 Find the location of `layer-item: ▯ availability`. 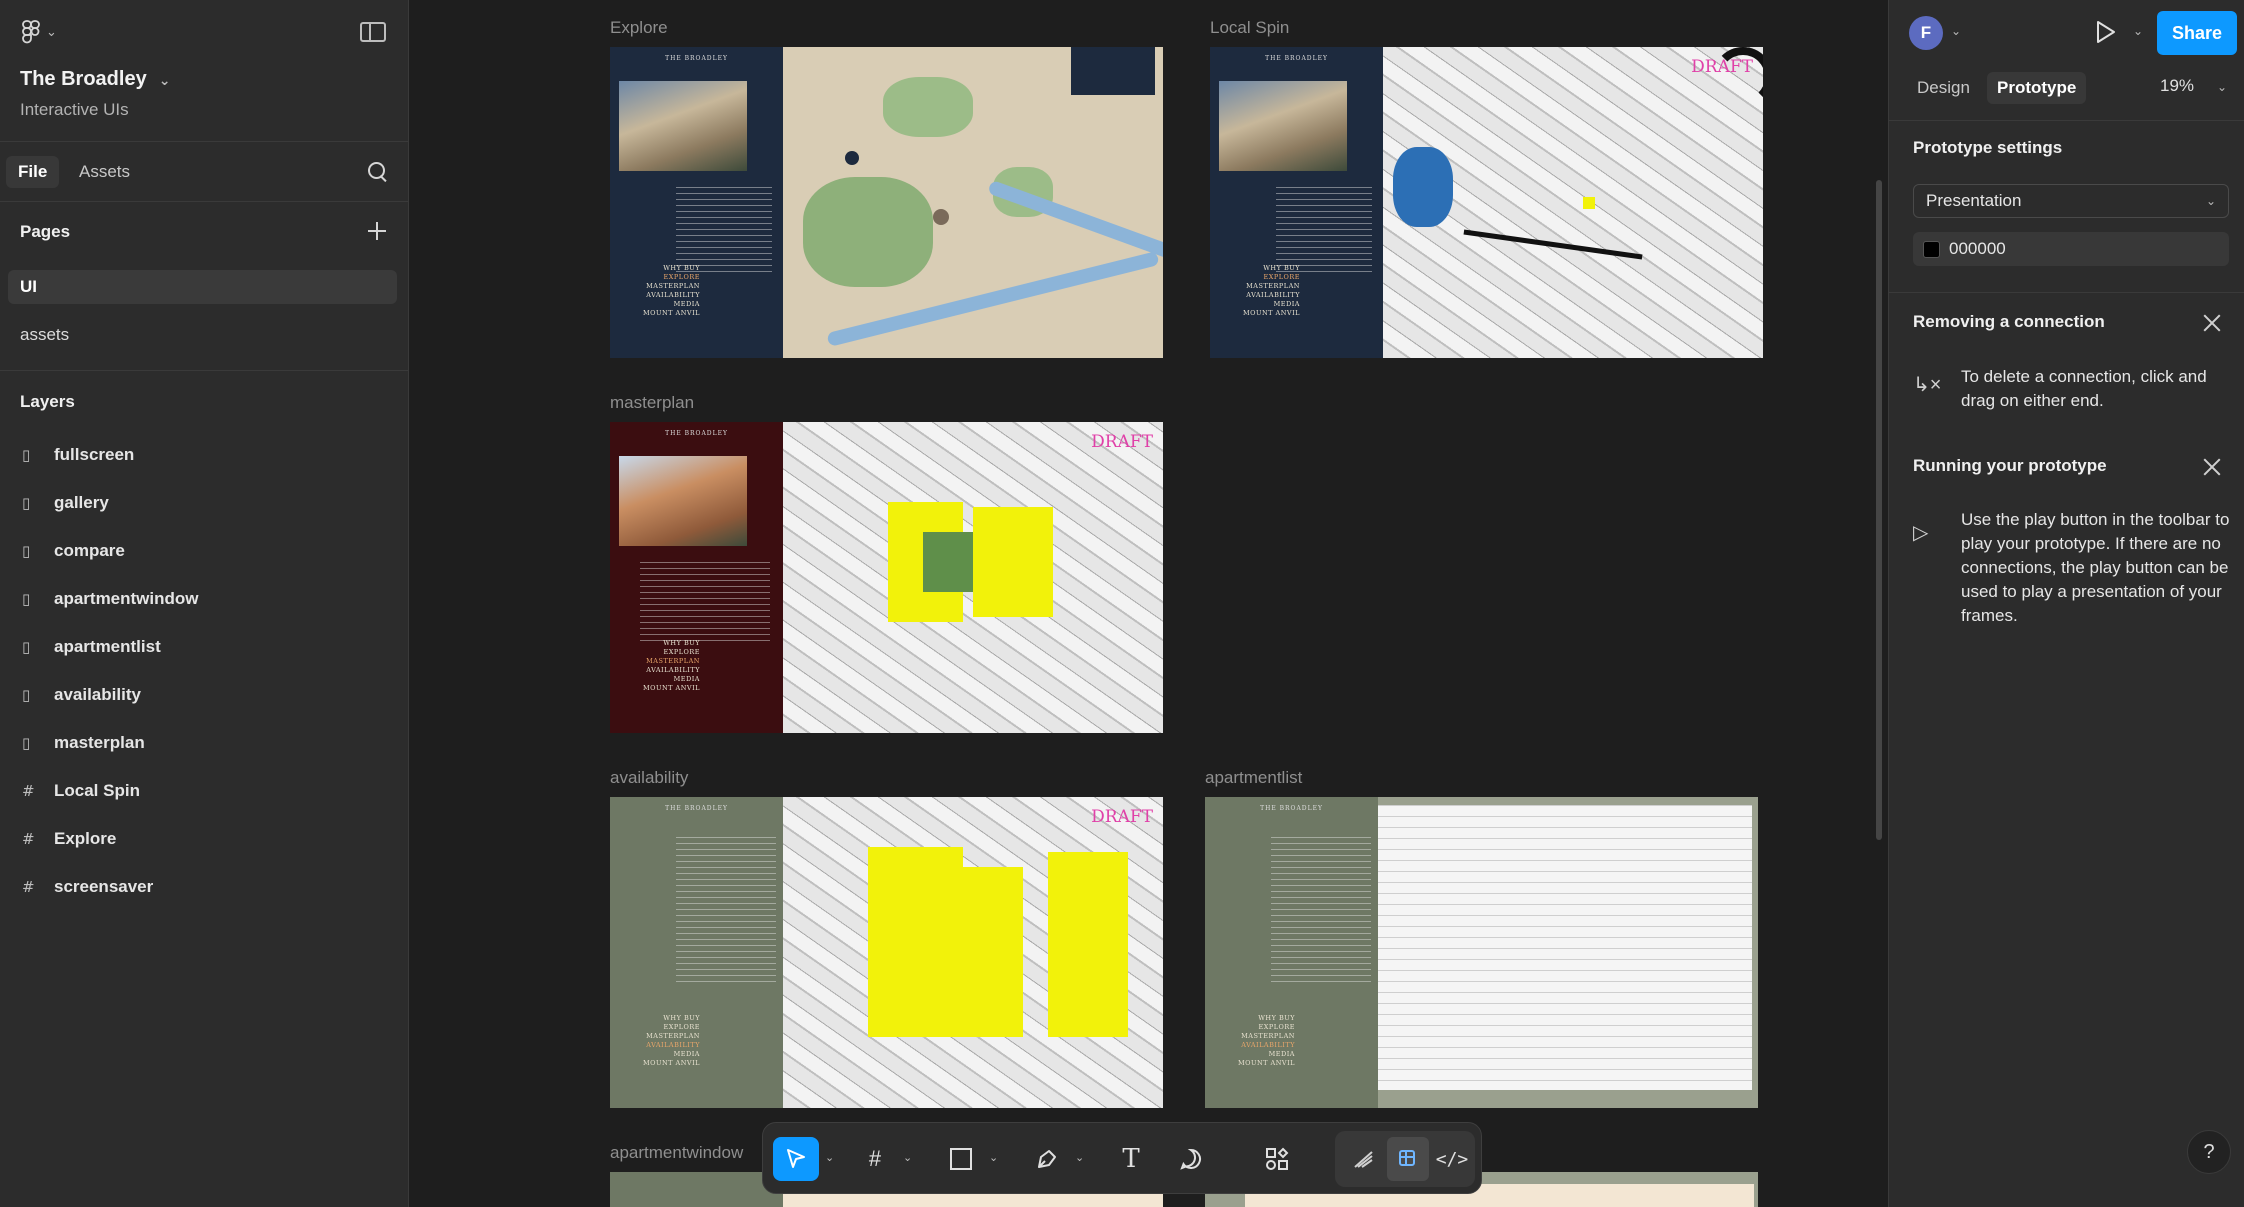

layer-item: ▯ availability is located at coordinates (81, 695).